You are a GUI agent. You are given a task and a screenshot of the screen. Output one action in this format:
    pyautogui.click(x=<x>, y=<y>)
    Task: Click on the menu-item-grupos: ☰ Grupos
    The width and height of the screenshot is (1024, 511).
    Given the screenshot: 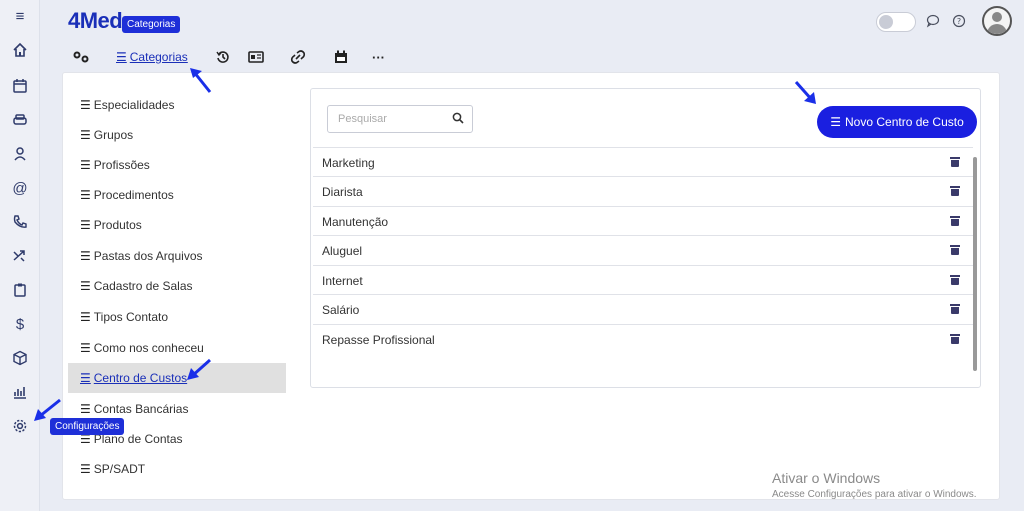 What is the action you would take?
    pyautogui.click(x=181, y=135)
    